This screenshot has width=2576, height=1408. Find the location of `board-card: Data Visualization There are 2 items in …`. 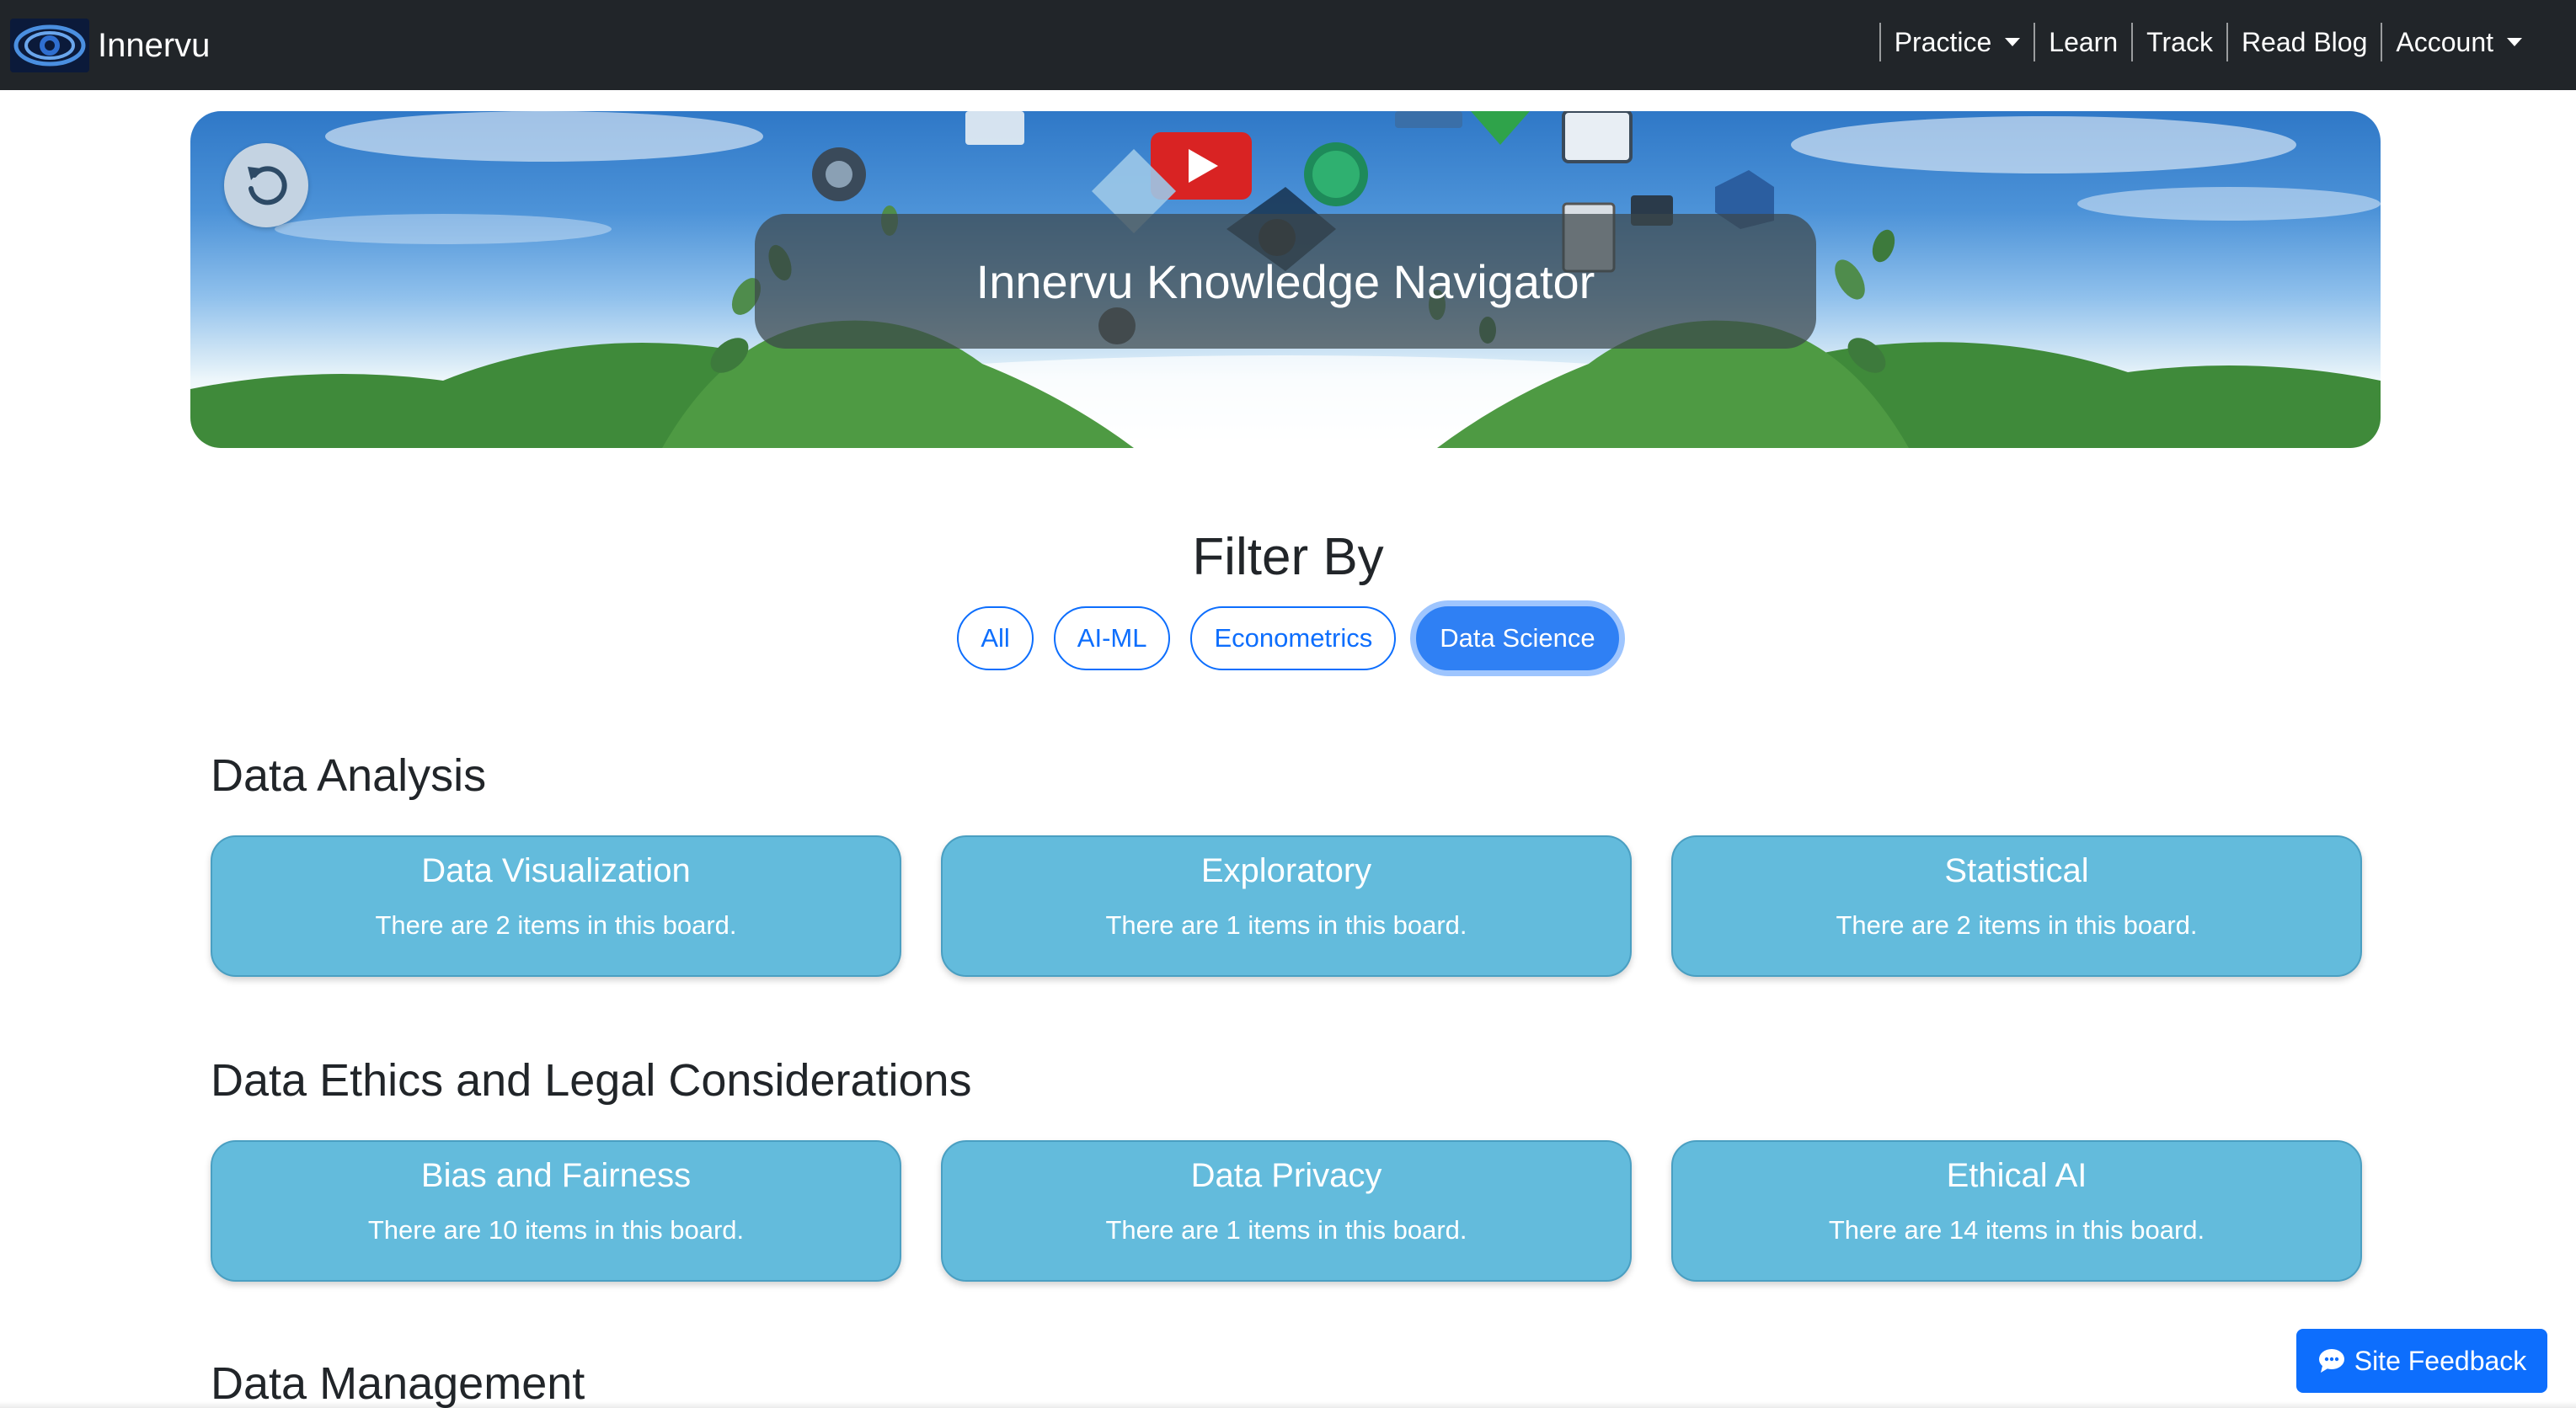

board-card: Data Visualization There are 2 items in … is located at coordinates (556, 906).